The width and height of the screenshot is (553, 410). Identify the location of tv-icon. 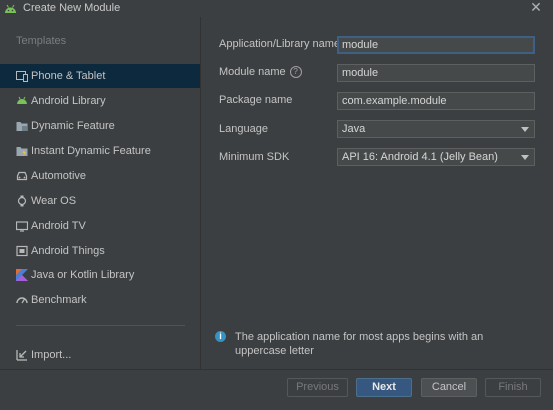
(22, 226).